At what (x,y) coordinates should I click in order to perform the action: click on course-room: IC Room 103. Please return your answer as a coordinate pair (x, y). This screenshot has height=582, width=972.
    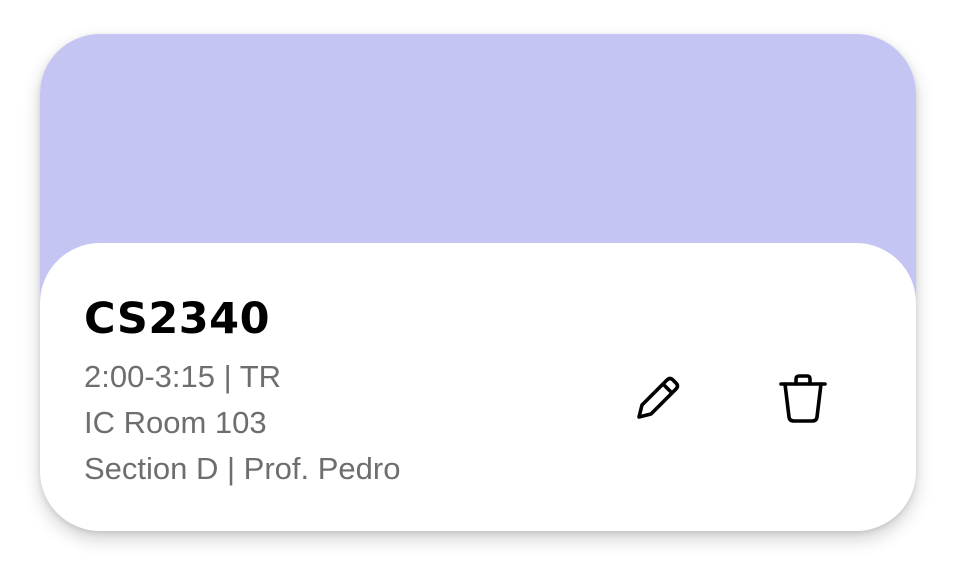
    Looking at the image, I should click on (175, 422).